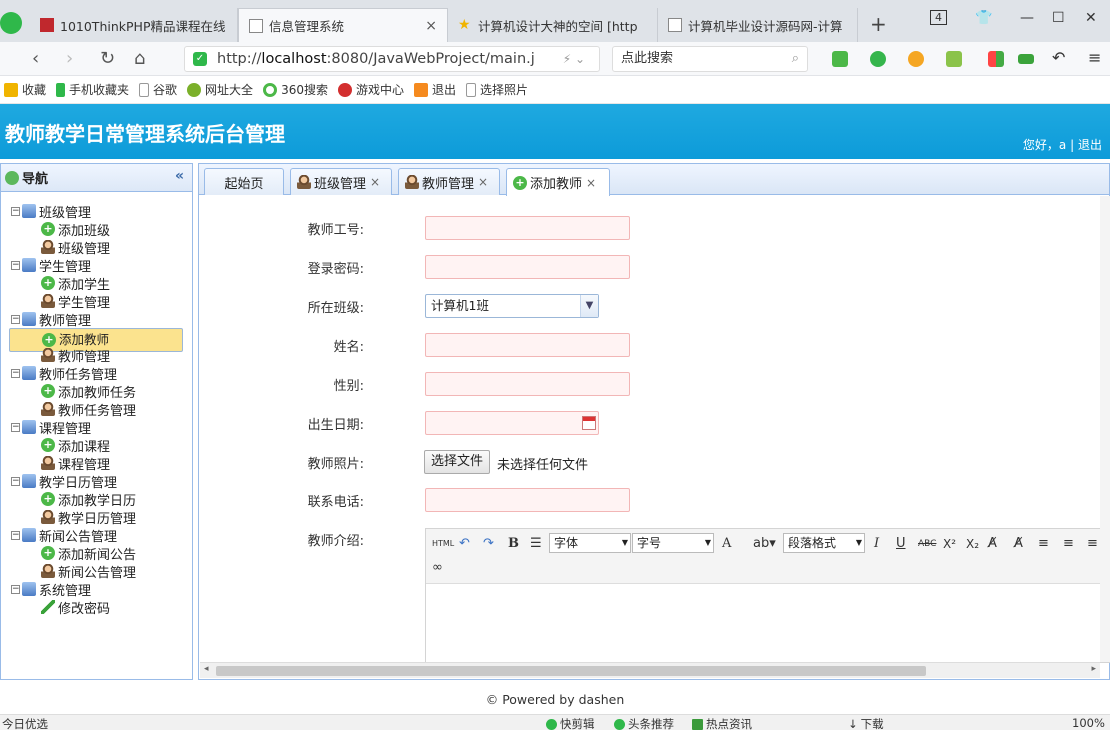 The image size is (1110, 730). I want to click on tree-item: + 添加课程, so click(75, 445).